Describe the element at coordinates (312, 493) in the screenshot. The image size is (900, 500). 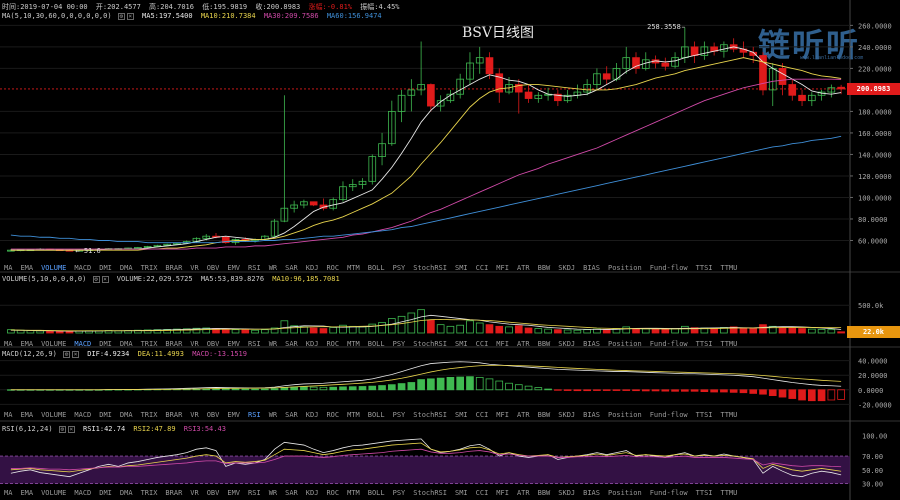
I see `tab-rsi-kdj: KDJ` at that location.